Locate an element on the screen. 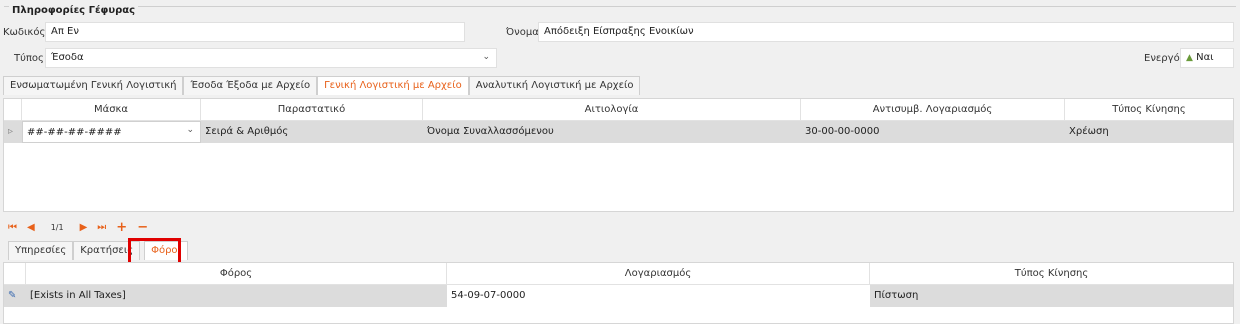  row-arrow-icon: ▹ is located at coordinates (11, 131).